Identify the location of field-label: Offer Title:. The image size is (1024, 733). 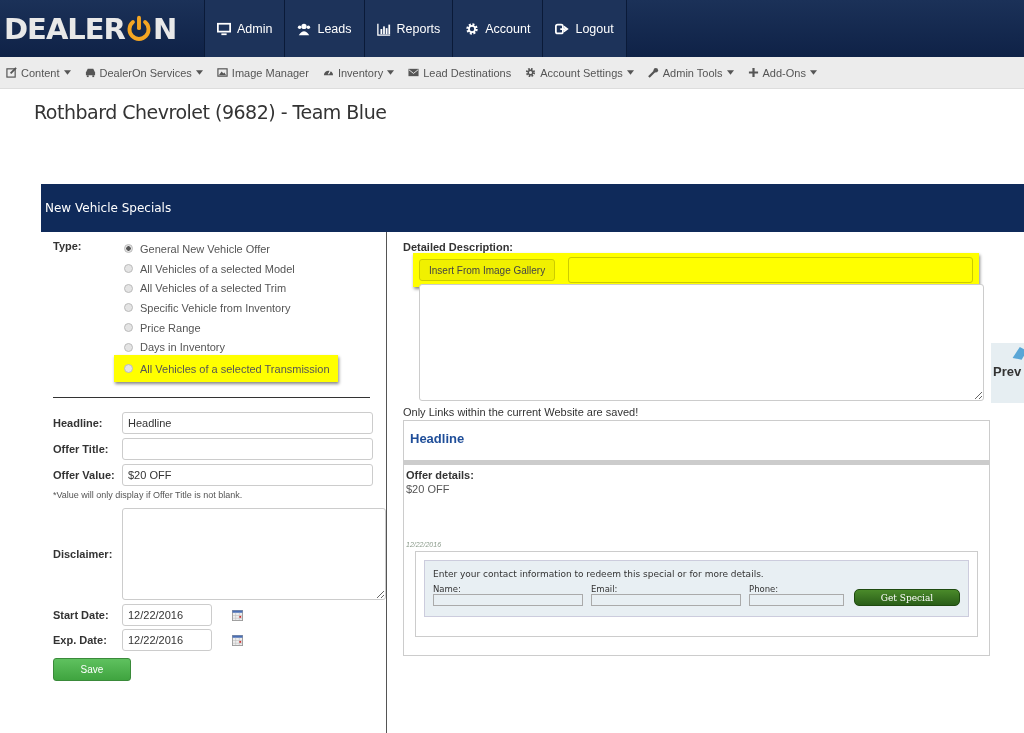
(81, 449).